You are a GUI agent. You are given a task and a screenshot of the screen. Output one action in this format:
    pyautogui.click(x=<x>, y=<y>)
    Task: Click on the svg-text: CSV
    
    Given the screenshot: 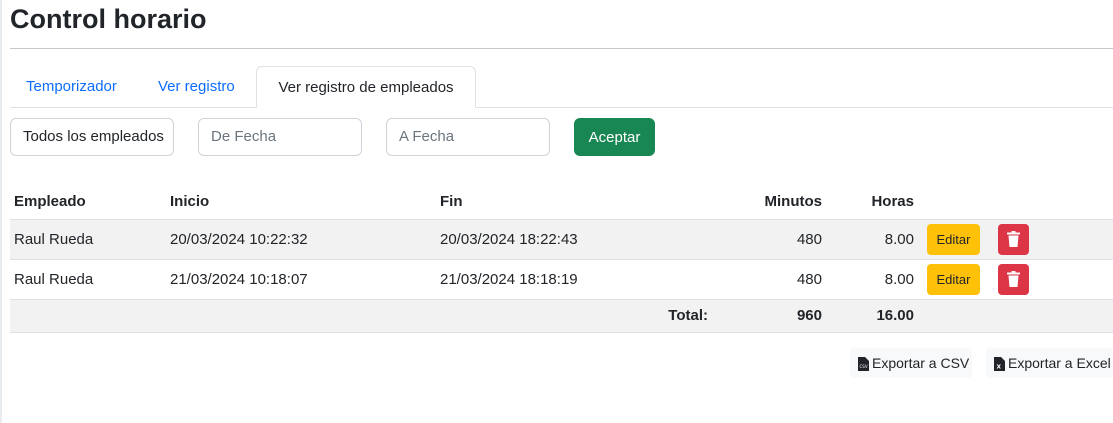 What is the action you would take?
    pyautogui.click(x=864, y=366)
    